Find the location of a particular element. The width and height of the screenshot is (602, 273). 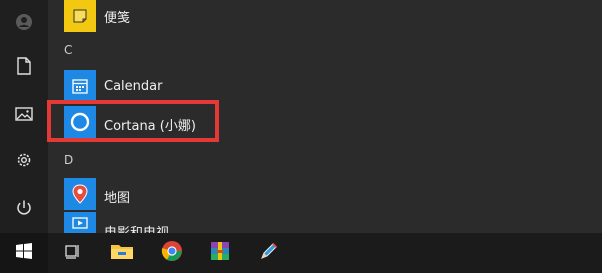

chrome-icon is located at coordinates (172, 253).